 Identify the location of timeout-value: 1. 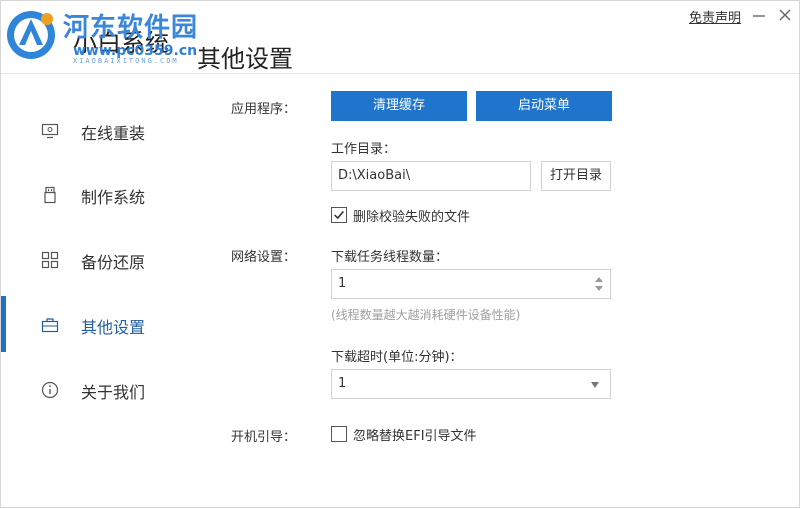
(342, 383).